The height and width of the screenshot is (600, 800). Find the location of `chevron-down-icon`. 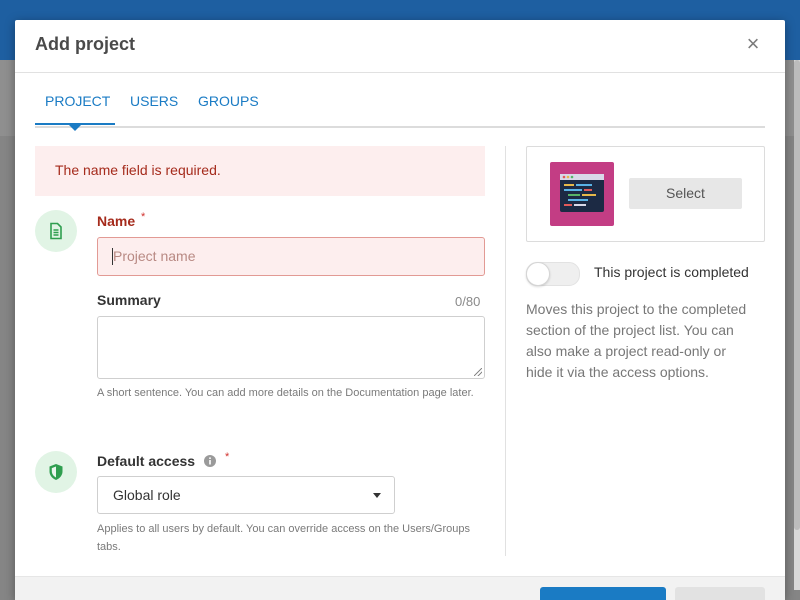

chevron-down-icon is located at coordinates (377, 495).